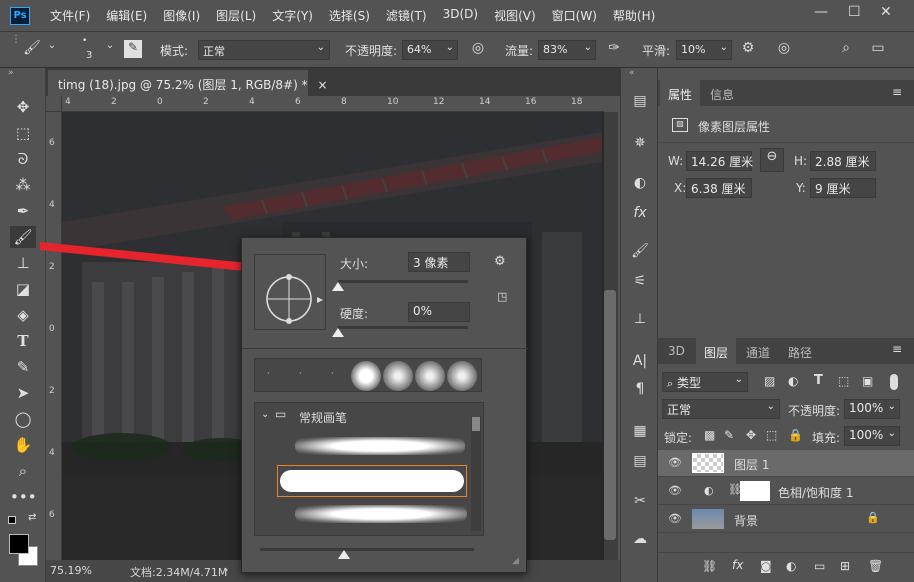  I want to click on lock-transparent-icon: ▩, so click(709, 435).